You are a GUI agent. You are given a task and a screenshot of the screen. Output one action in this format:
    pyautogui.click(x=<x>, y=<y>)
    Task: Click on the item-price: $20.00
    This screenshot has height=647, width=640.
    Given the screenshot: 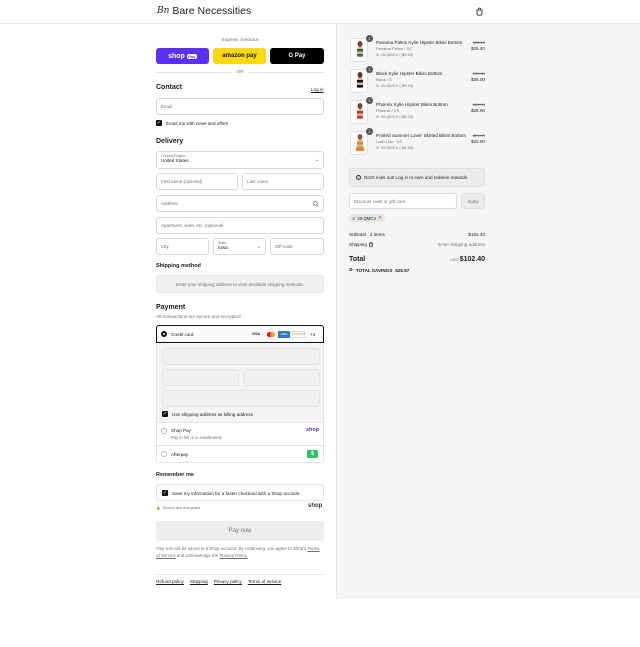 What is the action you would take?
    pyautogui.click(x=477, y=141)
    